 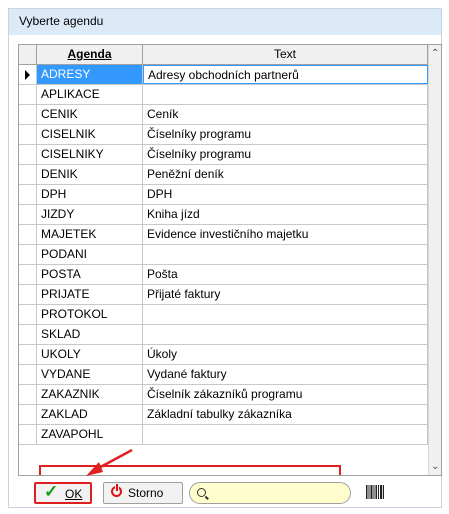 I want to click on cell-agenda: ZAVAPOHL, so click(x=90, y=434).